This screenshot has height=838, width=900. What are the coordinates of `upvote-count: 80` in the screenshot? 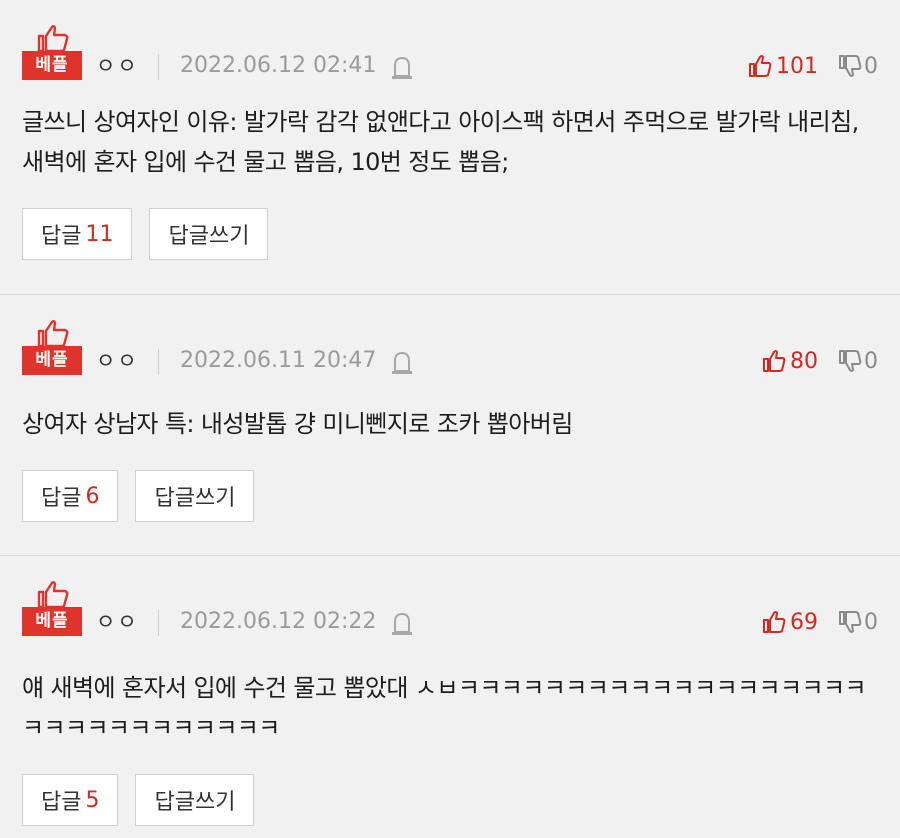 It's located at (804, 361).